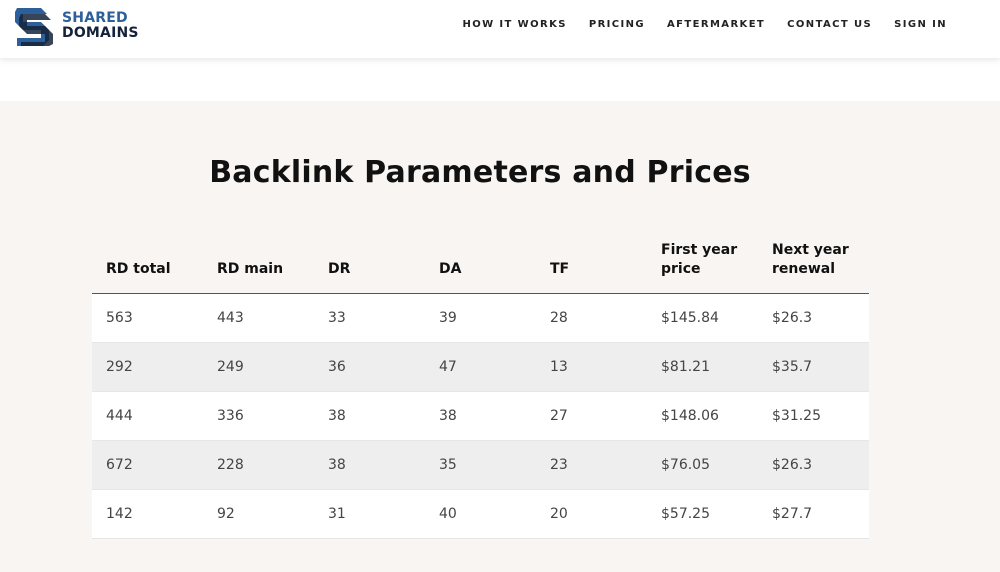 Image resolution: width=1000 pixels, height=572 pixels. Describe the element at coordinates (369, 514) in the screenshot. I see `table-cell: 31` at that location.